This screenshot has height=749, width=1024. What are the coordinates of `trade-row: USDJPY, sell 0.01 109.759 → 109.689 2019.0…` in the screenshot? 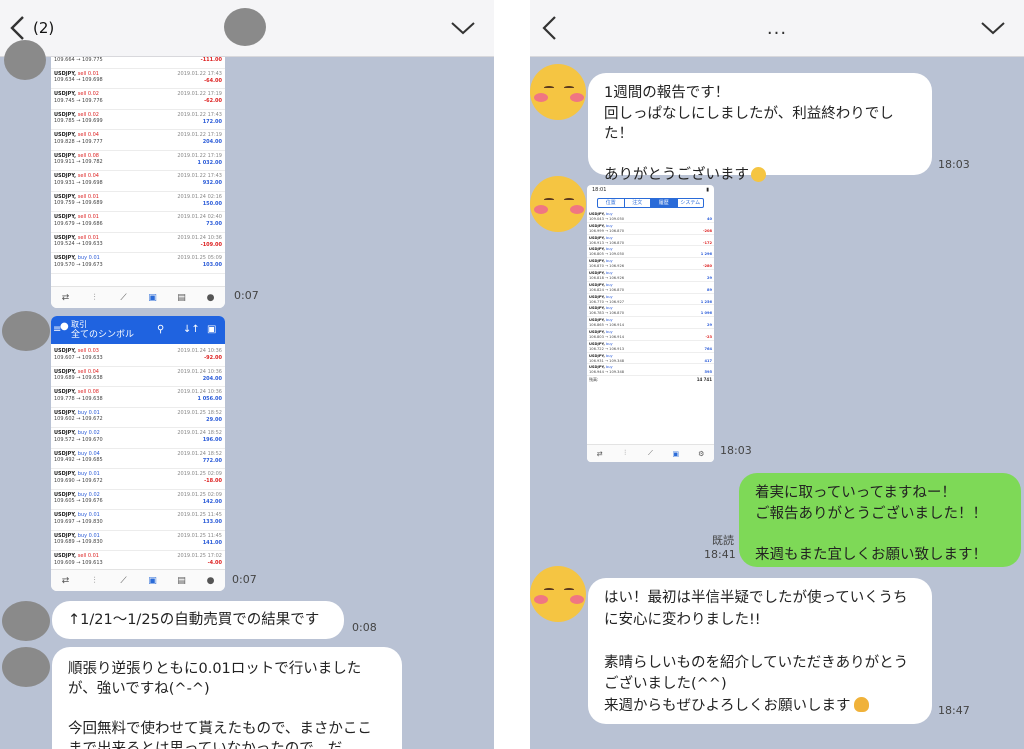 It's located at (138, 202).